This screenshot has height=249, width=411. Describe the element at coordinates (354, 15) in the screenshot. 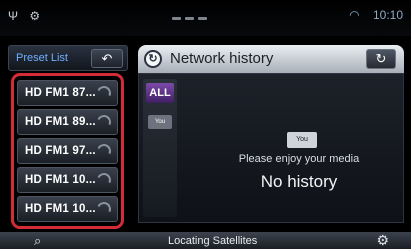

I see `wifi-icon: ◠` at that location.